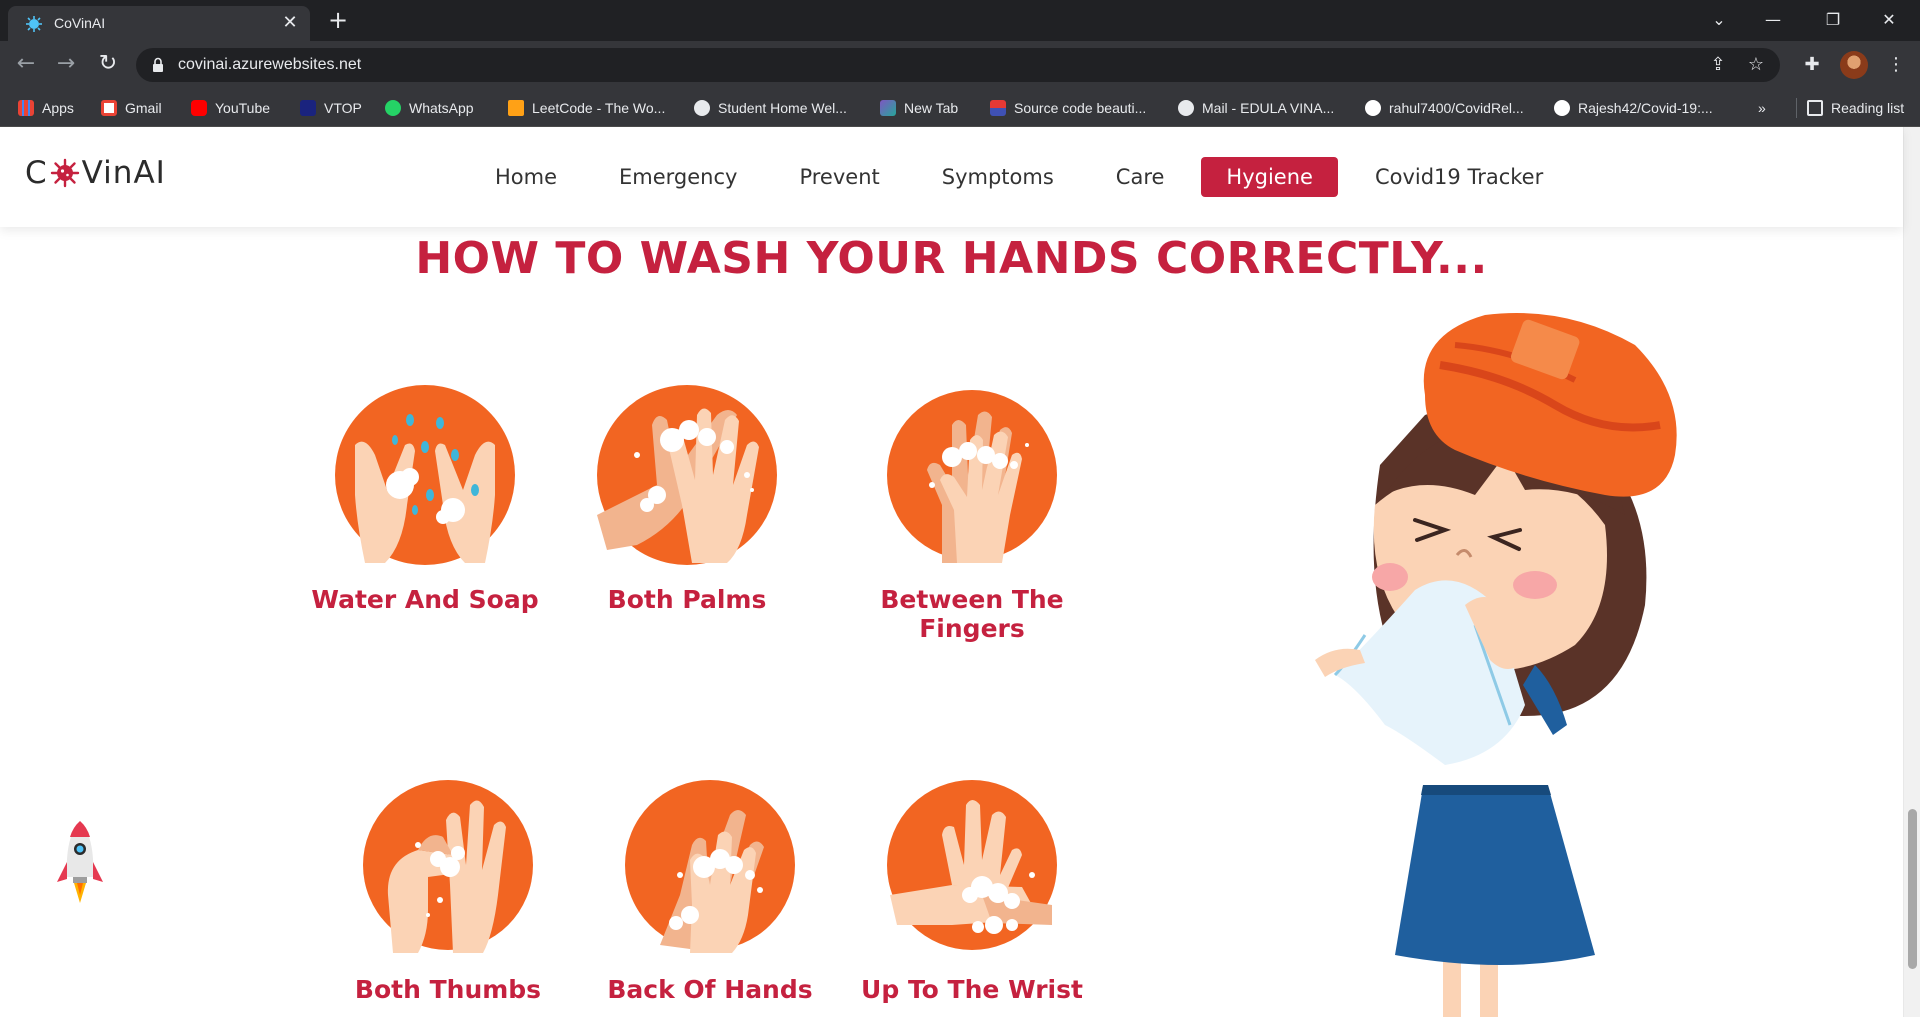 The width and height of the screenshot is (1920, 1017). I want to click on browser-tab-bar: CoVinAI ✕ + ⌄ — ❐ ✕, so click(960, 20).